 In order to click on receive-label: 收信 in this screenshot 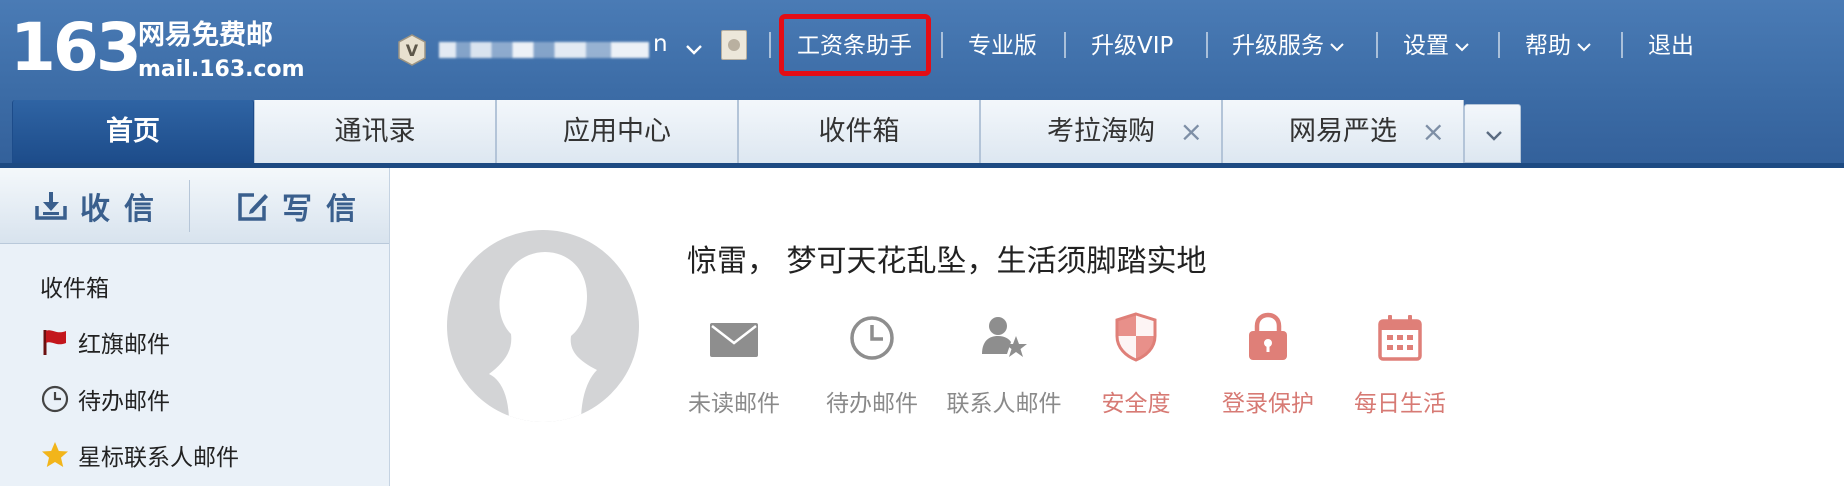, I will do `click(124, 209)`.